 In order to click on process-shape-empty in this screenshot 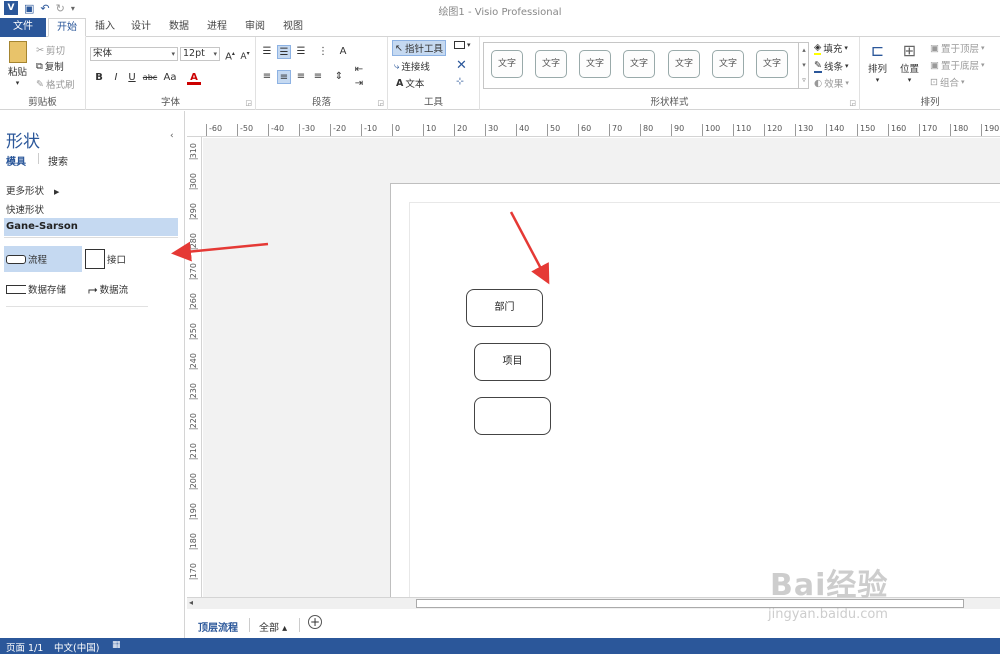, I will do `click(512, 416)`.